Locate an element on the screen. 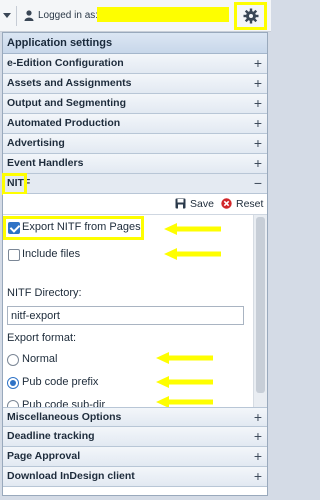  section-label: Page Approval is located at coordinates (44, 456).